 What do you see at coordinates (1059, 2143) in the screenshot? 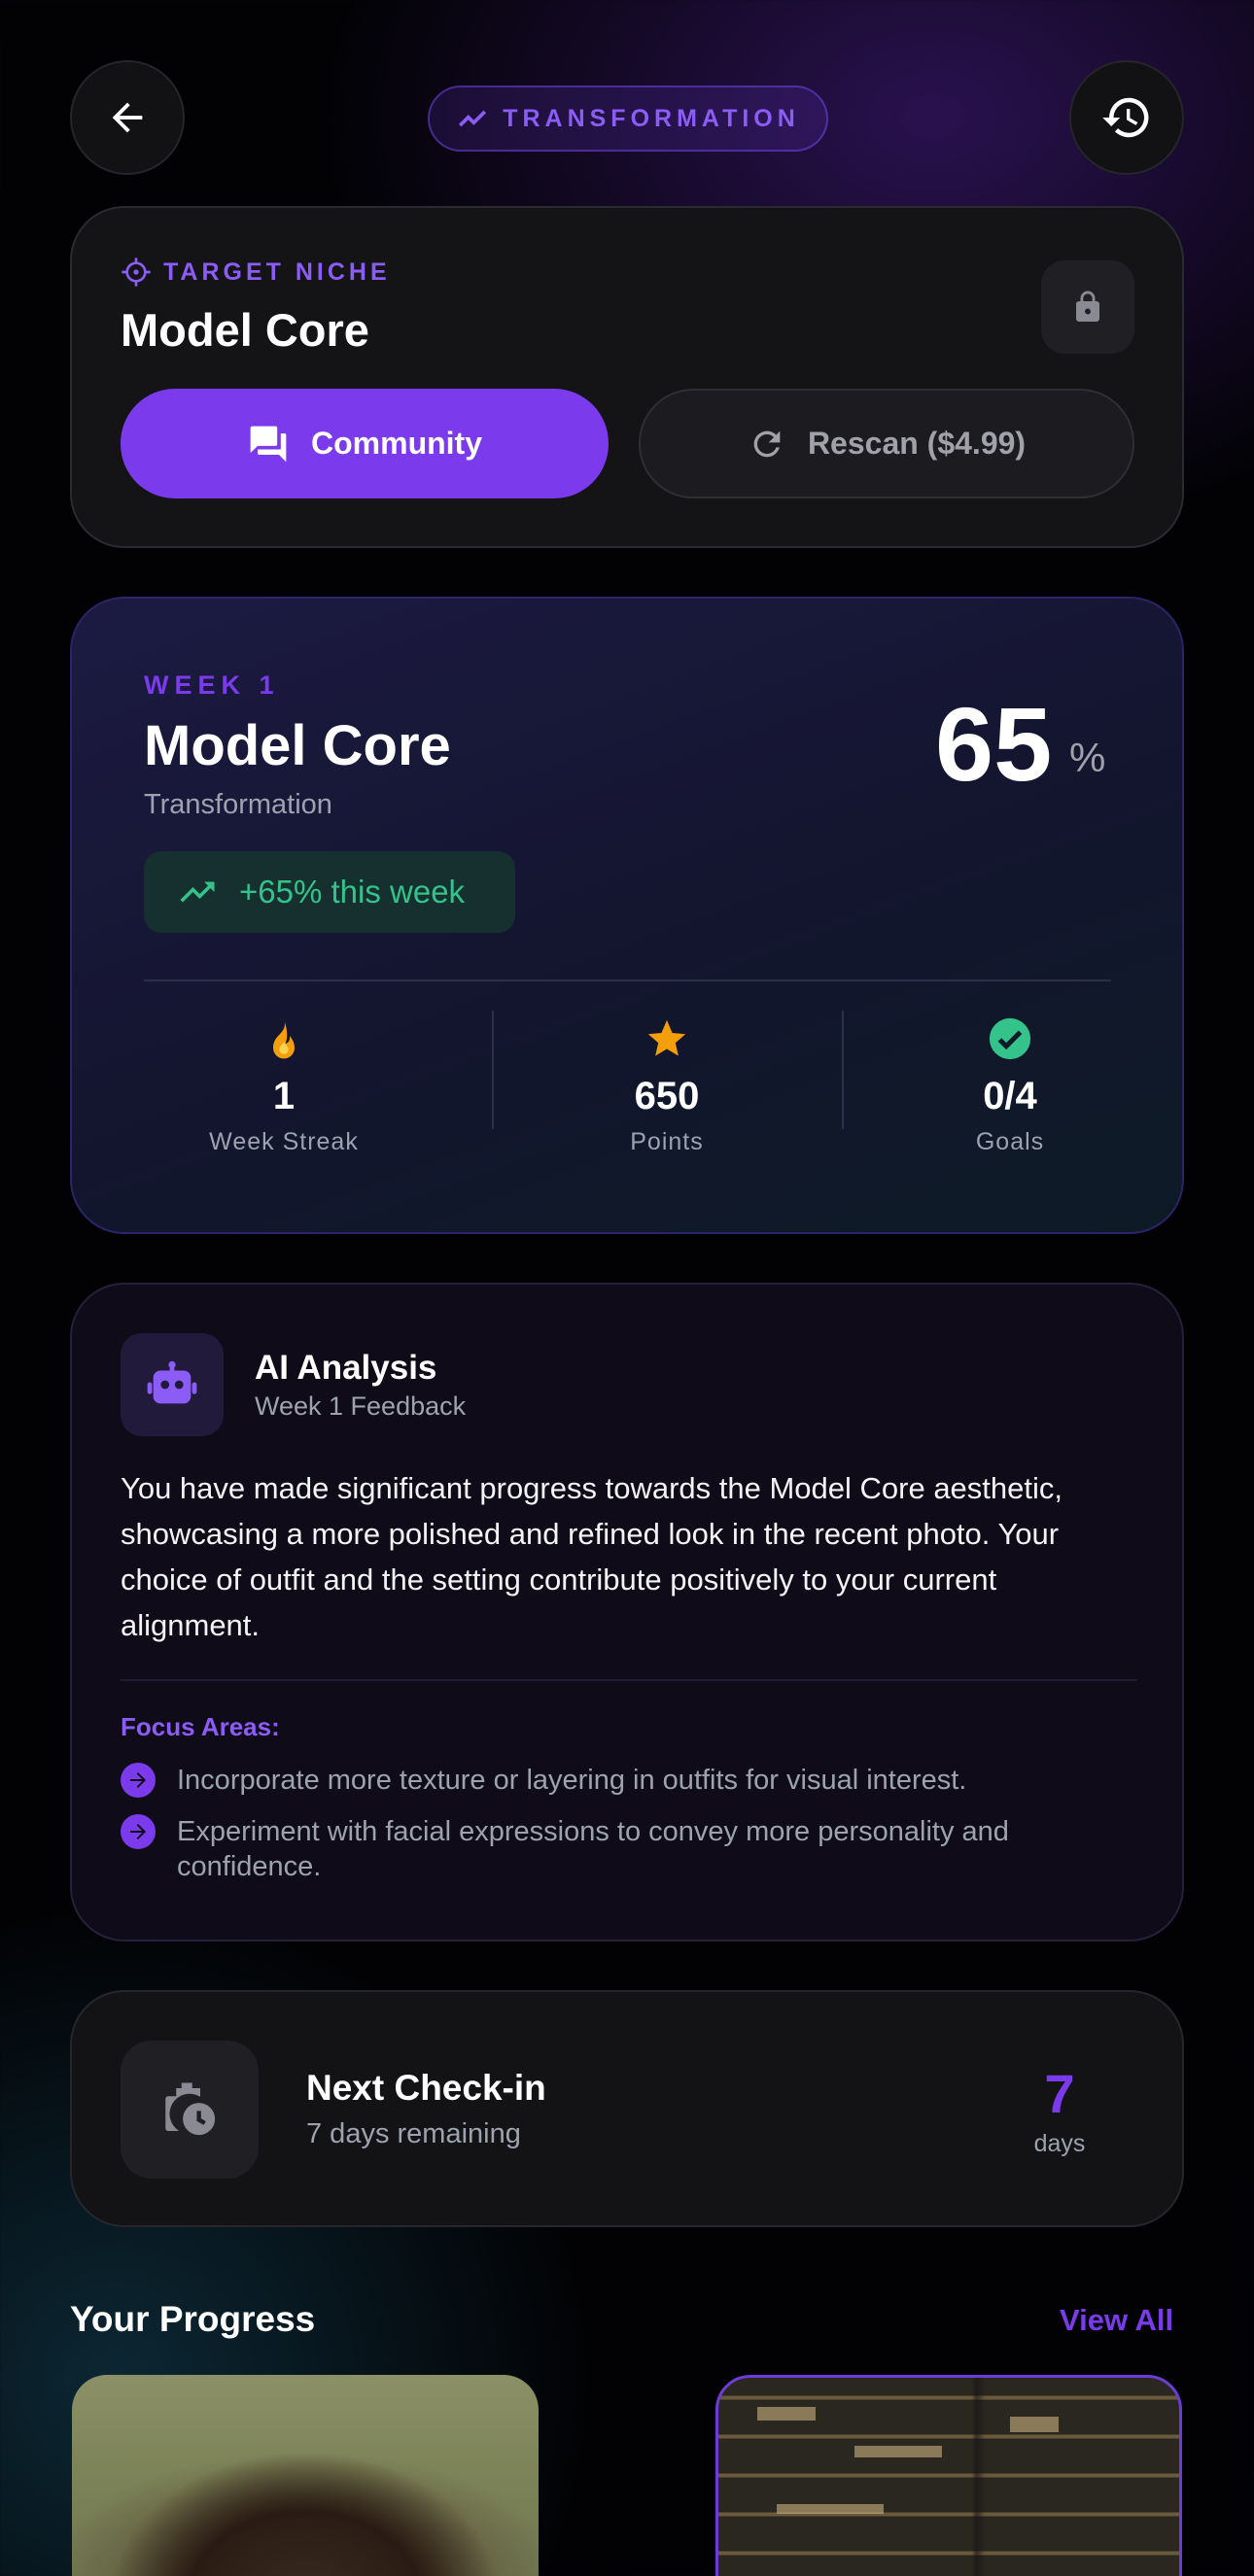
I see `days-remaining-label: days` at bounding box center [1059, 2143].